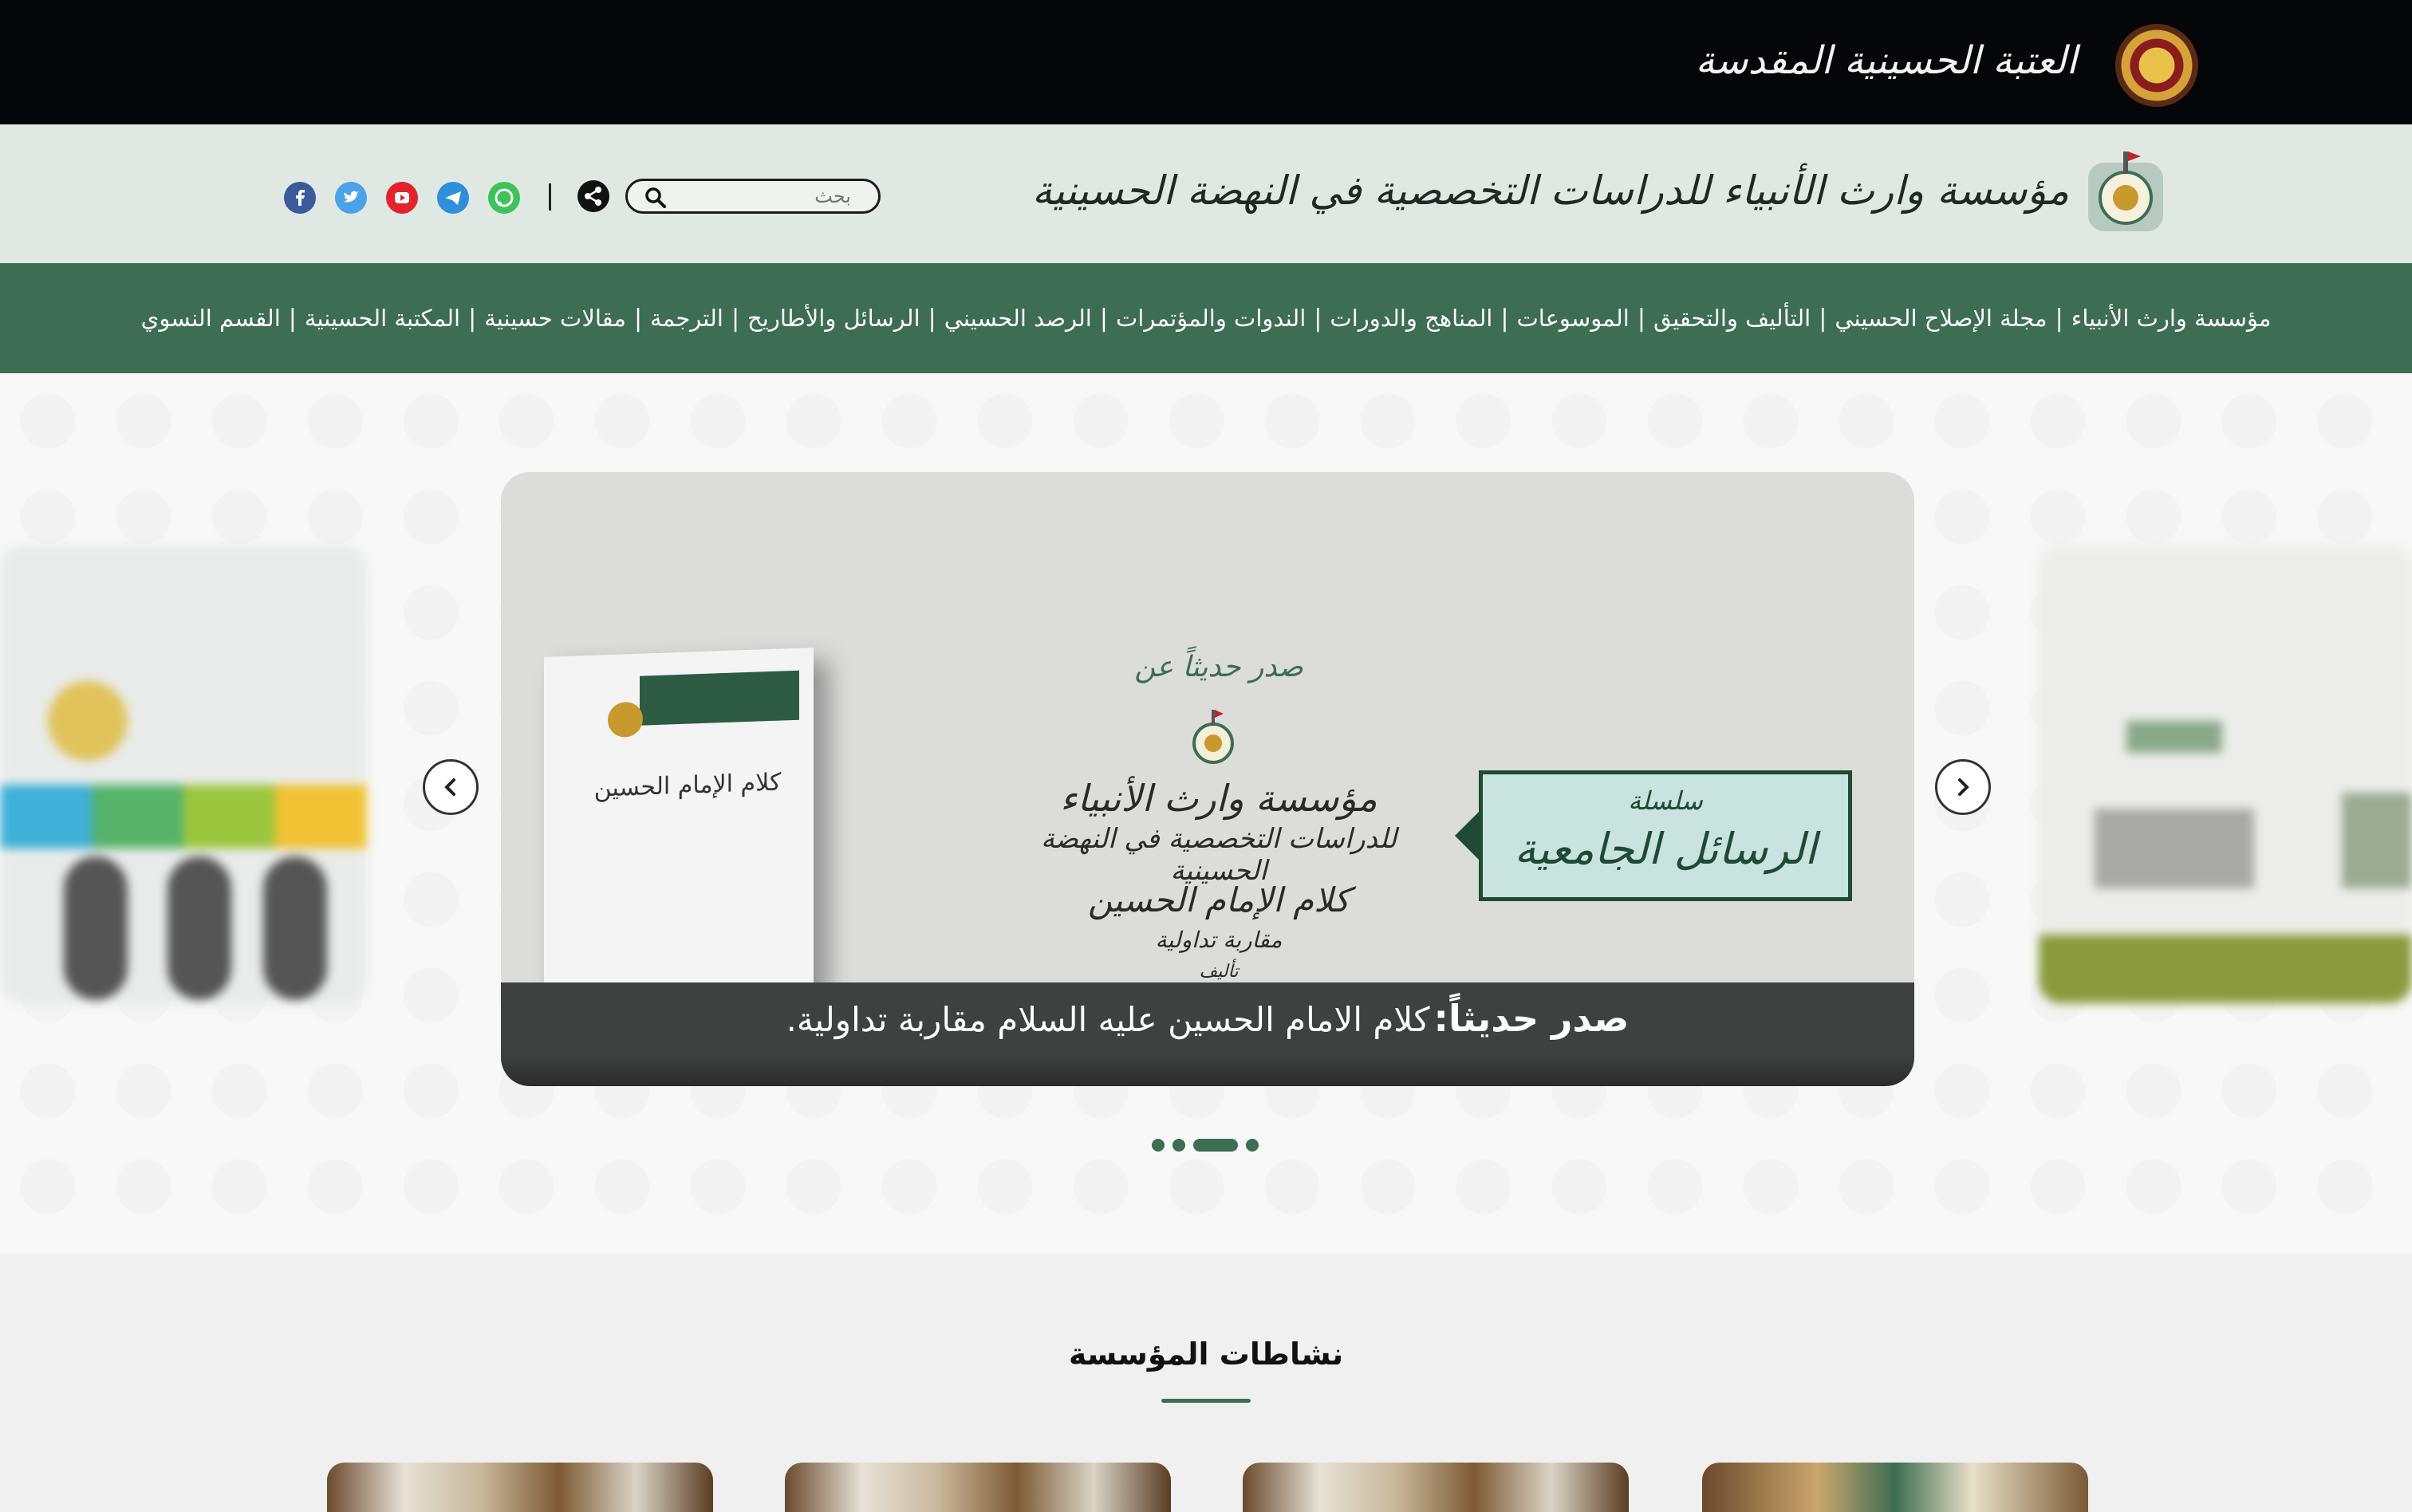  Describe the element at coordinates (1206, 1354) in the screenshot. I see `activities-title: نشاطات المؤسسة` at that location.